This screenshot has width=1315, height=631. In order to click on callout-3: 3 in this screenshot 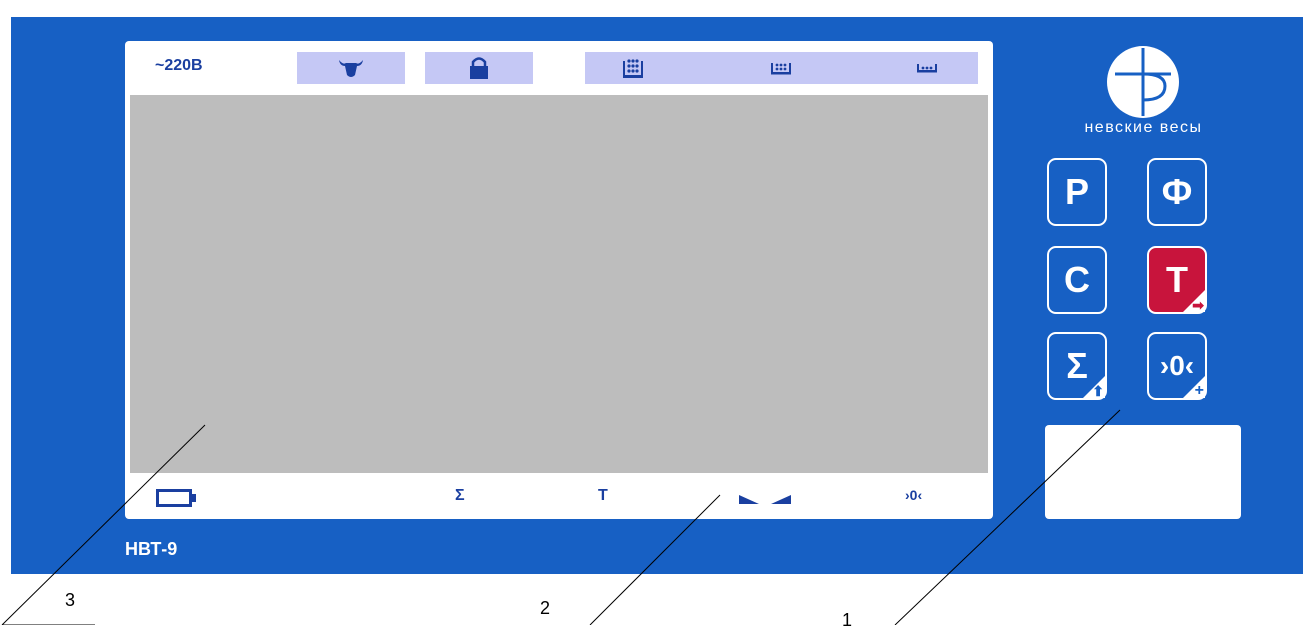, I will do `click(70, 600)`.